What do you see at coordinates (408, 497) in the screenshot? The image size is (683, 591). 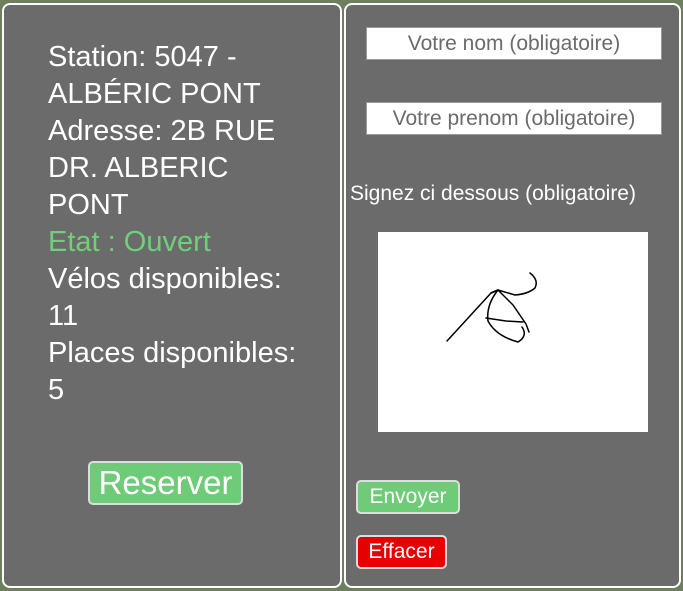 I see `send-button: Envoyer` at bounding box center [408, 497].